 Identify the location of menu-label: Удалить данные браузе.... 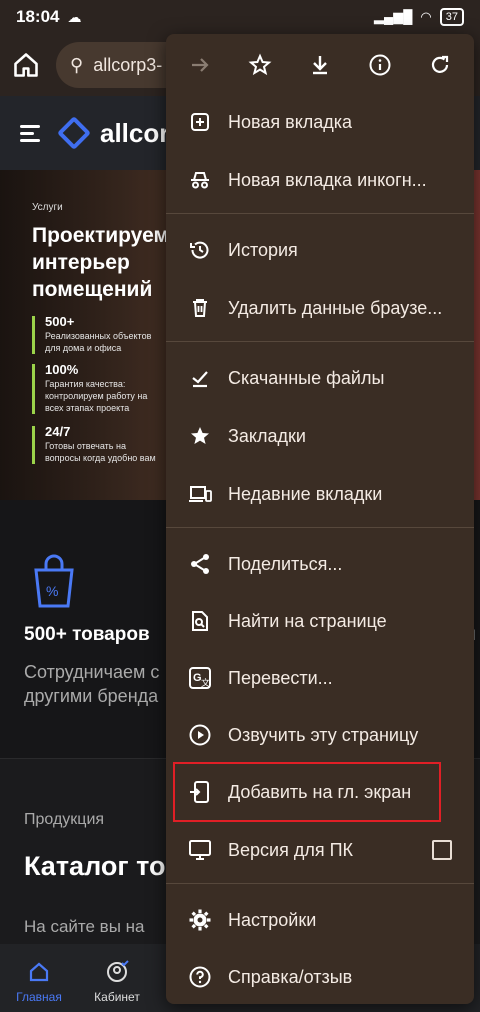
(335, 307).